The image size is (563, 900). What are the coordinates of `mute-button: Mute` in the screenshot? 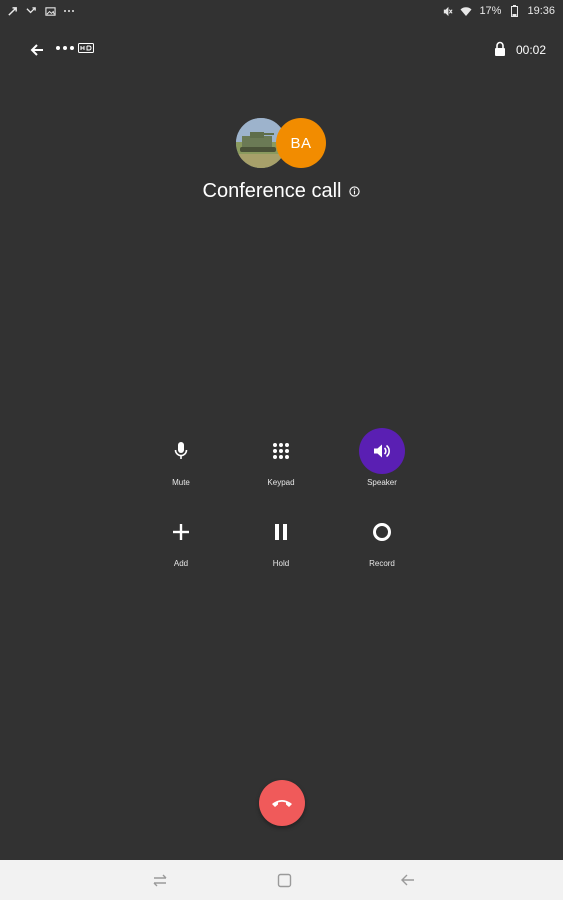 It's located at (181, 463).